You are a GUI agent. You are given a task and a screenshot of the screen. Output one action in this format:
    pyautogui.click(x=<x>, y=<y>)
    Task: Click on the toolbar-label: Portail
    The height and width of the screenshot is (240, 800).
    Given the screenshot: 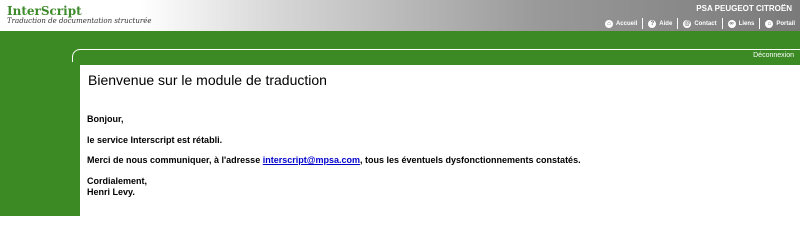 What is the action you would take?
    pyautogui.click(x=785, y=23)
    